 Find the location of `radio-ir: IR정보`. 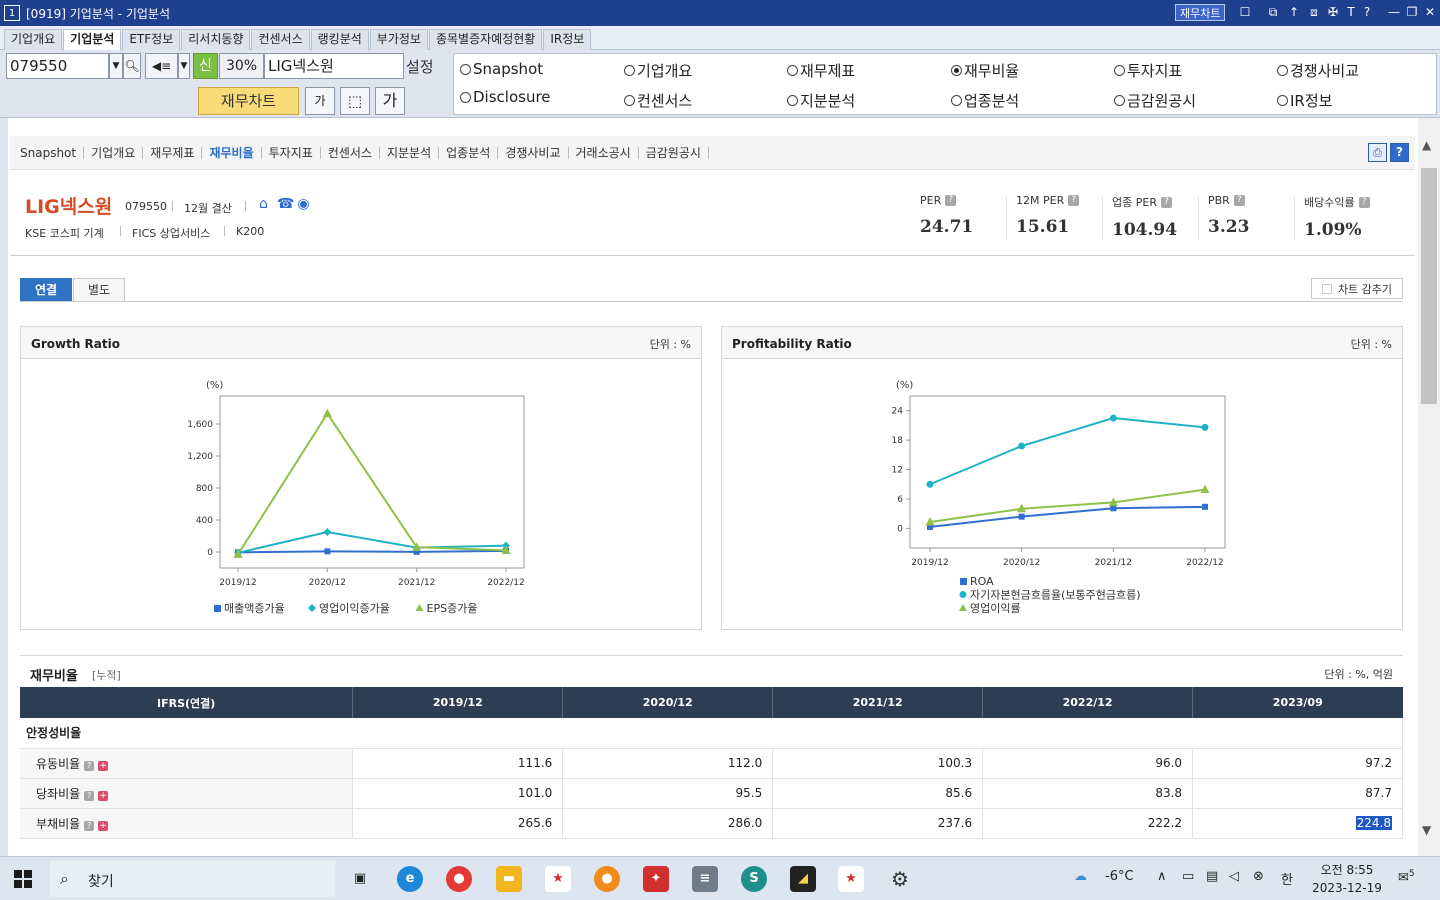

radio-ir: IR정보 is located at coordinates (1304, 100).